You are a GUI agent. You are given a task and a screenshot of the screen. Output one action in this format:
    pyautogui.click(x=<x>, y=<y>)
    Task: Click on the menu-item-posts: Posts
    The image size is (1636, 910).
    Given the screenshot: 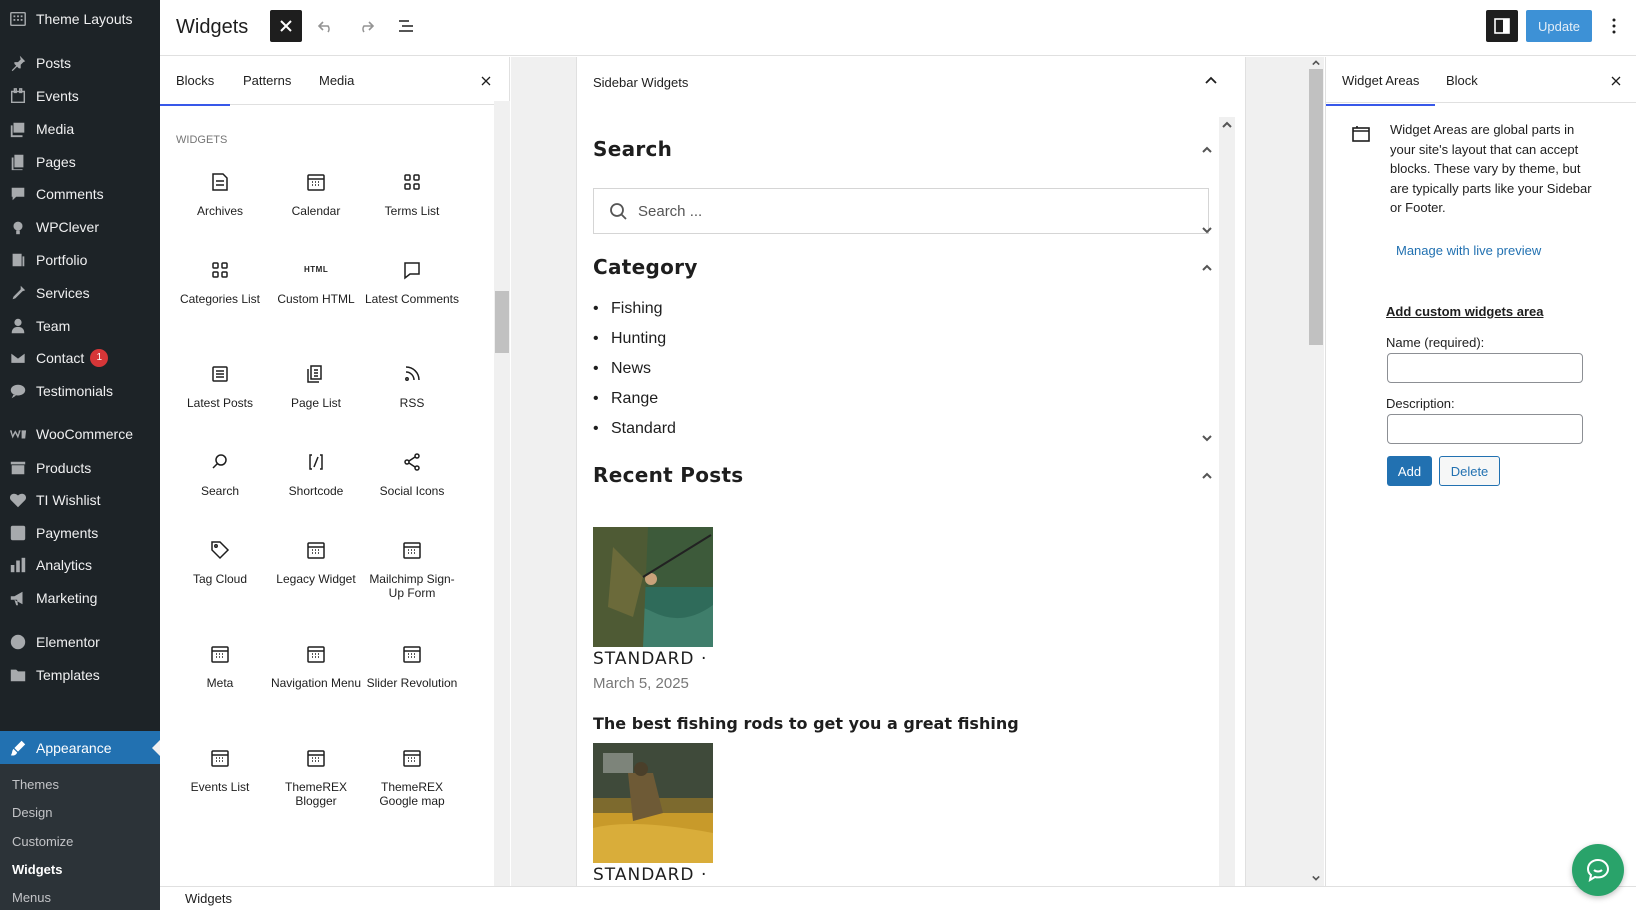 What is the action you would take?
    pyautogui.click(x=80, y=63)
    